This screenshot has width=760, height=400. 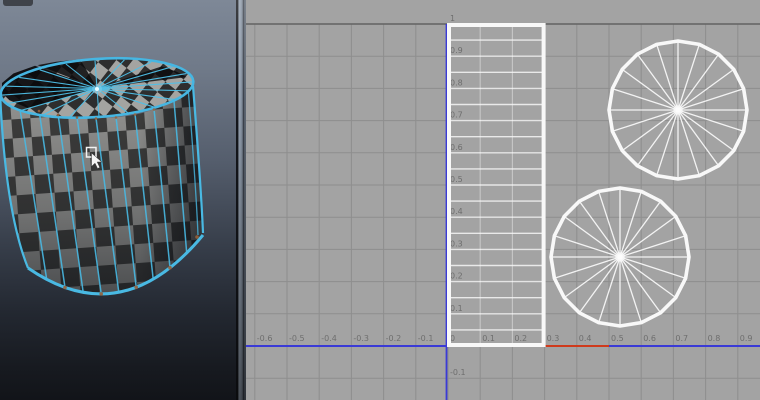 I want to click on v-axis-tick-label: 0.3, so click(x=456, y=243).